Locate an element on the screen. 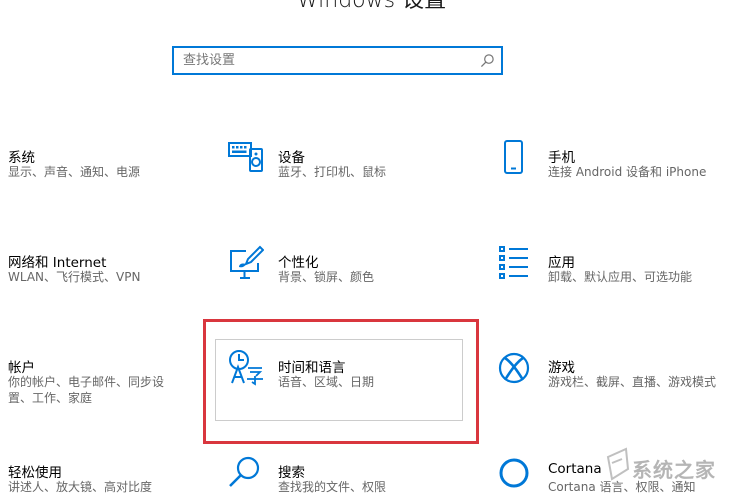 This screenshot has width=743, height=497. tile-description: 游戏栏、截屏、直播、游戏模式 is located at coordinates (632, 382).